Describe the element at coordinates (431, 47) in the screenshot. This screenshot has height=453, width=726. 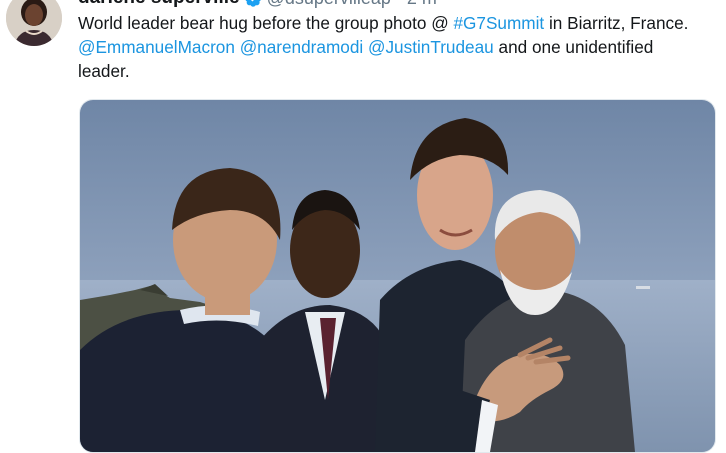
I see `mention-link: @JustinTrudeau` at that location.